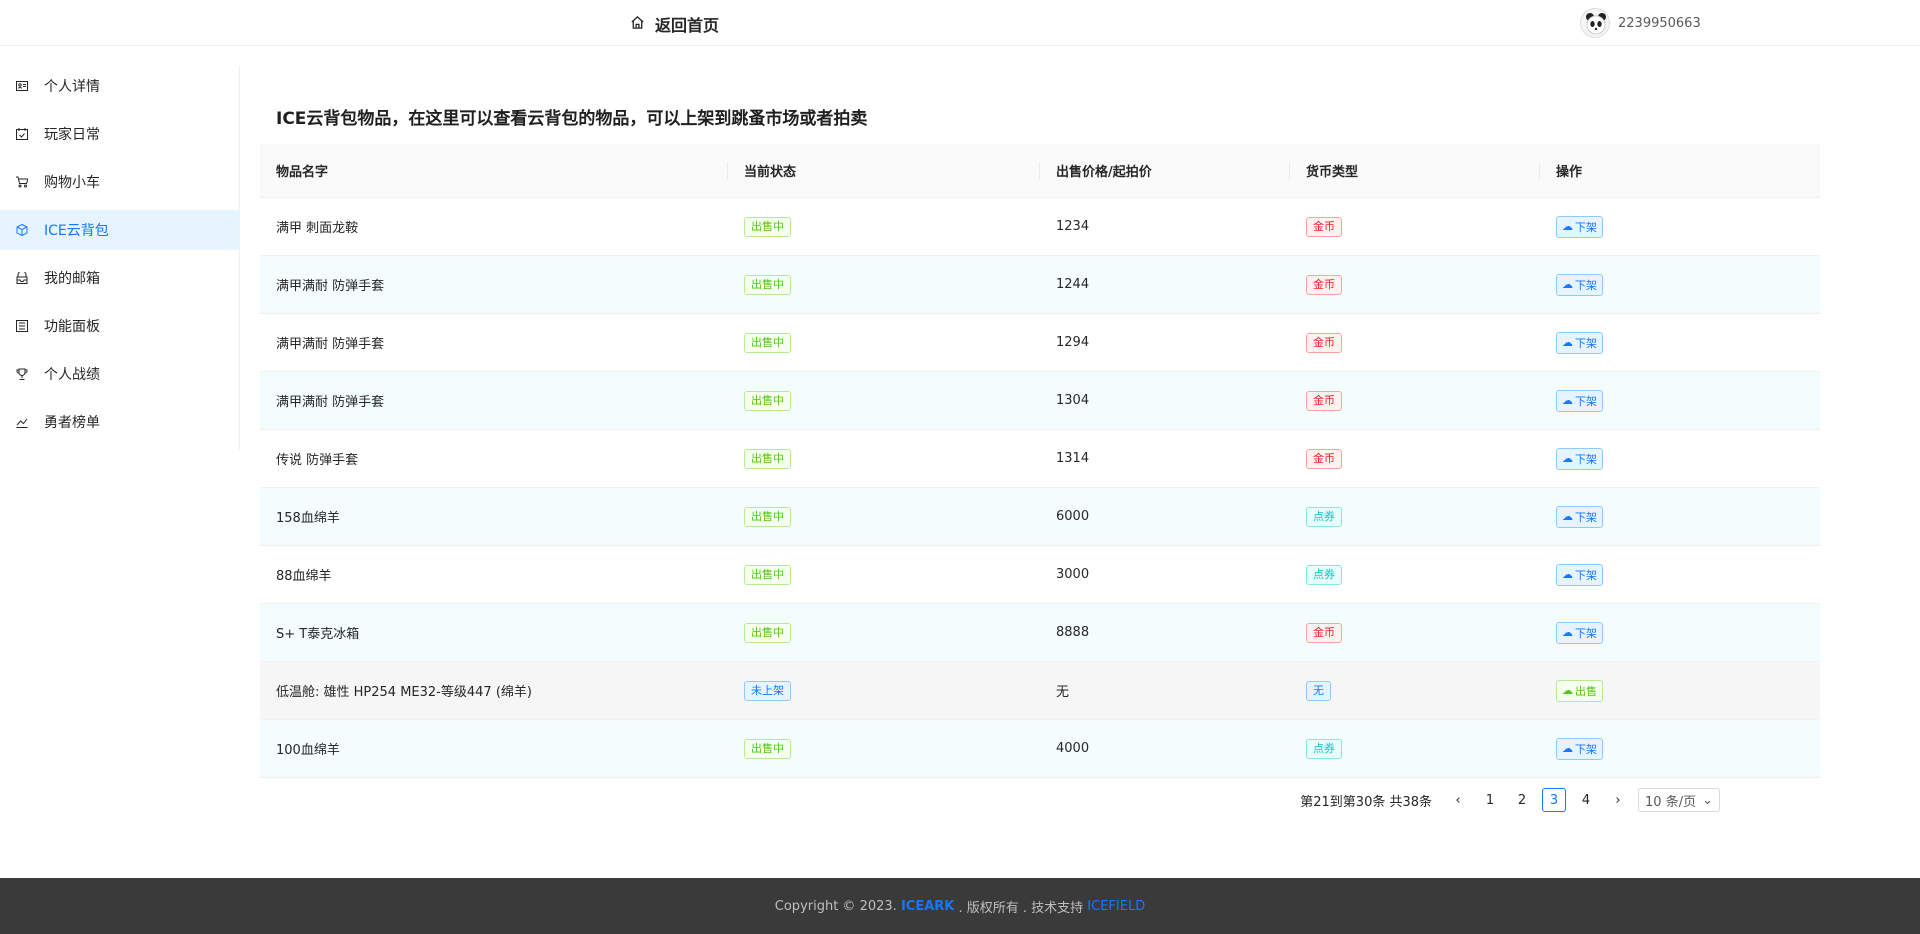 This screenshot has height=934, width=1920. What do you see at coordinates (72, 327) in the screenshot?
I see `sidebar-item-label: 功能面板` at bounding box center [72, 327].